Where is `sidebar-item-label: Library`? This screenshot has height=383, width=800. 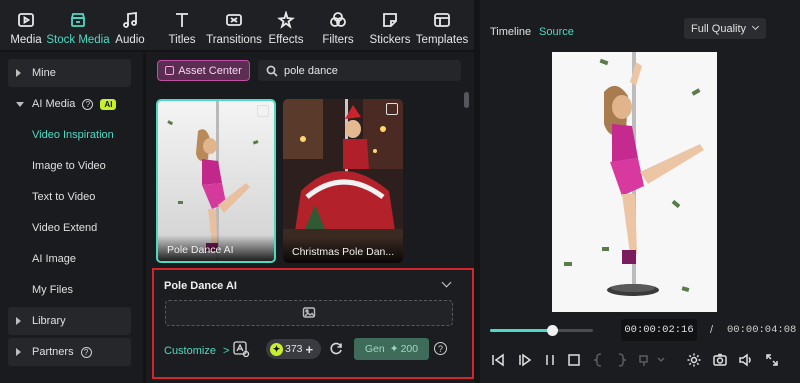 sidebar-item-label: Library is located at coordinates (49, 321).